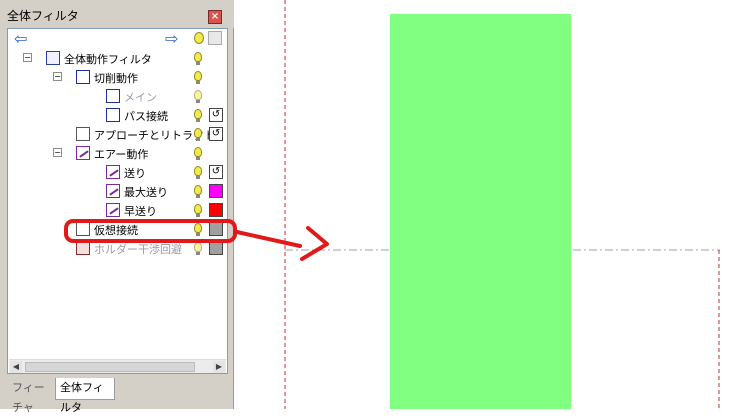 This screenshot has height=418, width=734. What do you see at coordinates (150, 231) in the screenshot?
I see `annotation-highlight-box` at bounding box center [150, 231].